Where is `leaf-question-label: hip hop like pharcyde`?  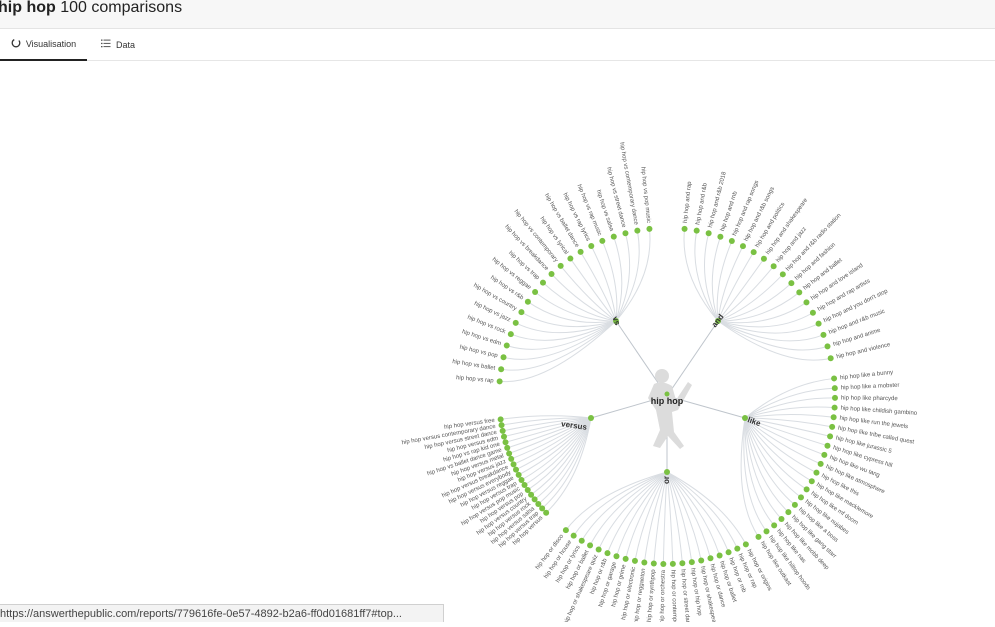 leaf-question-label: hip hop like pharcyde is located at coordinates (869, 398).